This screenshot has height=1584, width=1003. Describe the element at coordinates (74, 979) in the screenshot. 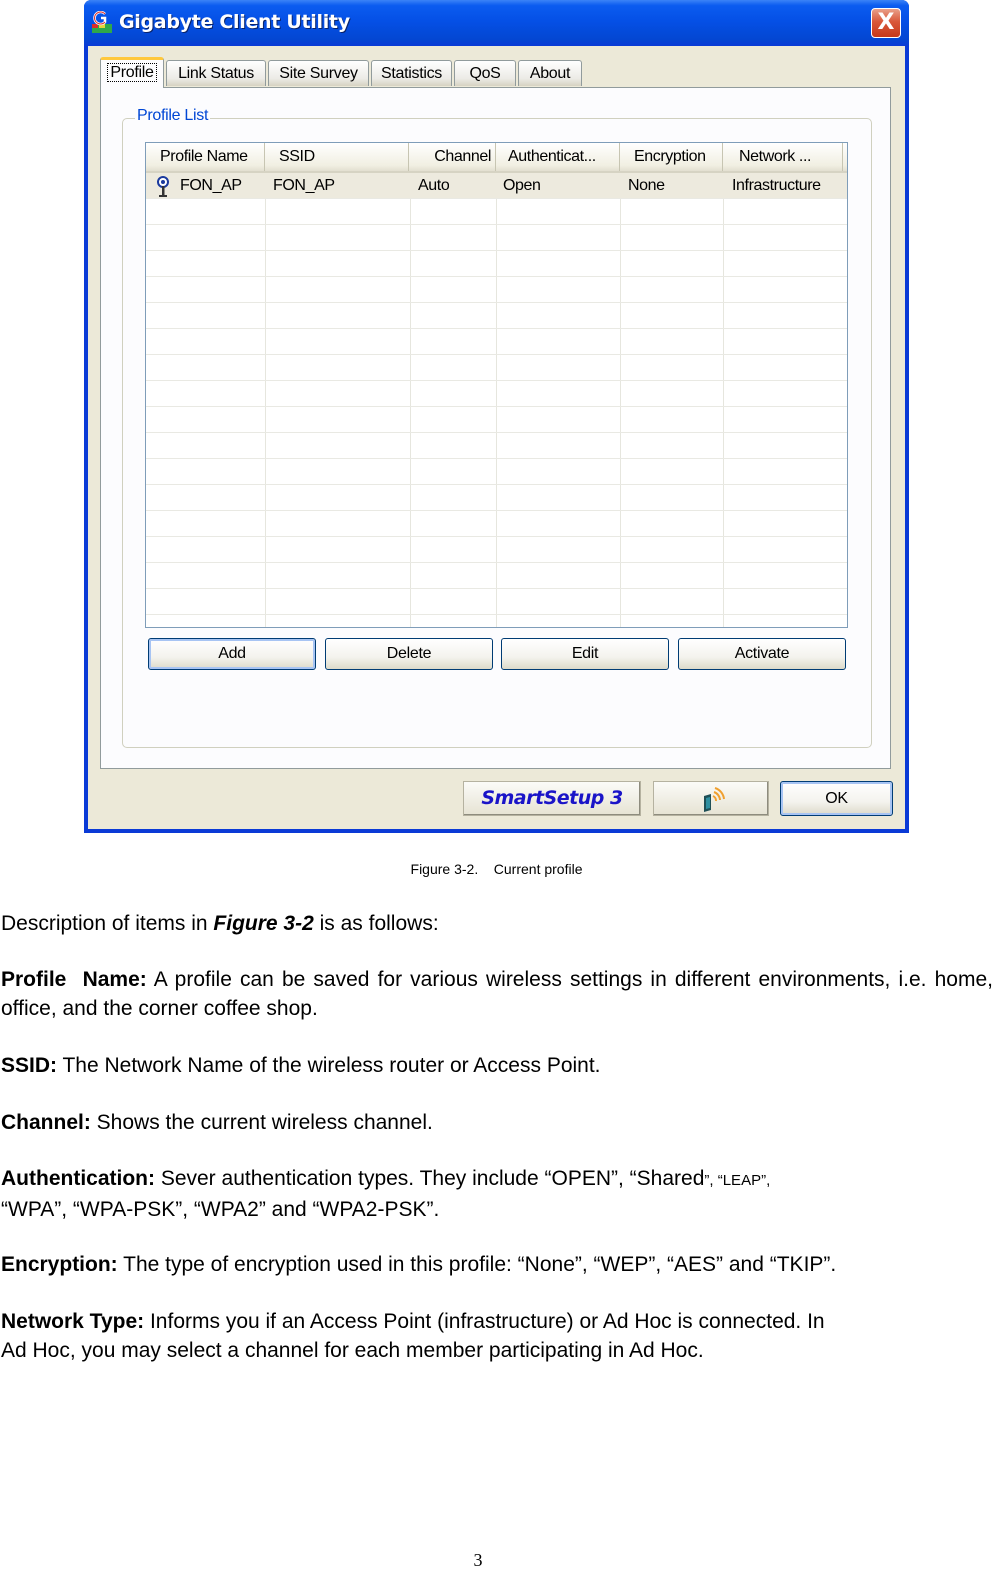

I see `term-profile-name: Profile Name:` at that location.